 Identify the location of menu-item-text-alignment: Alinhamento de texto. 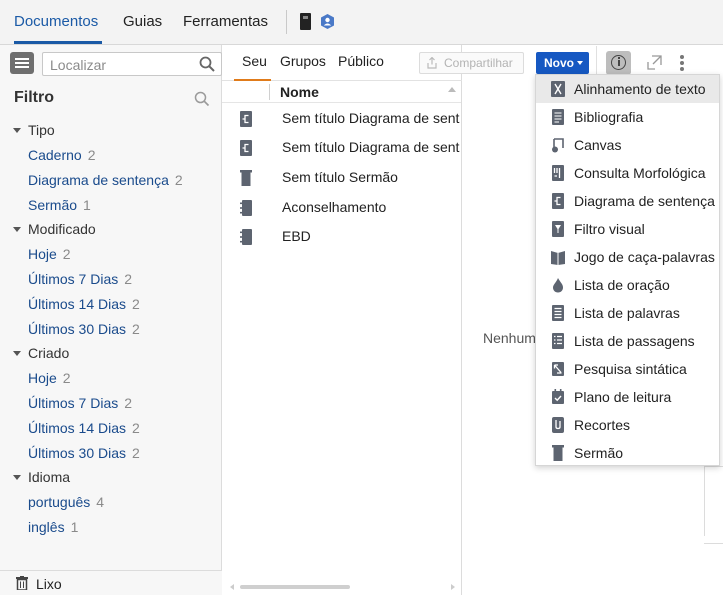
(627, 89).